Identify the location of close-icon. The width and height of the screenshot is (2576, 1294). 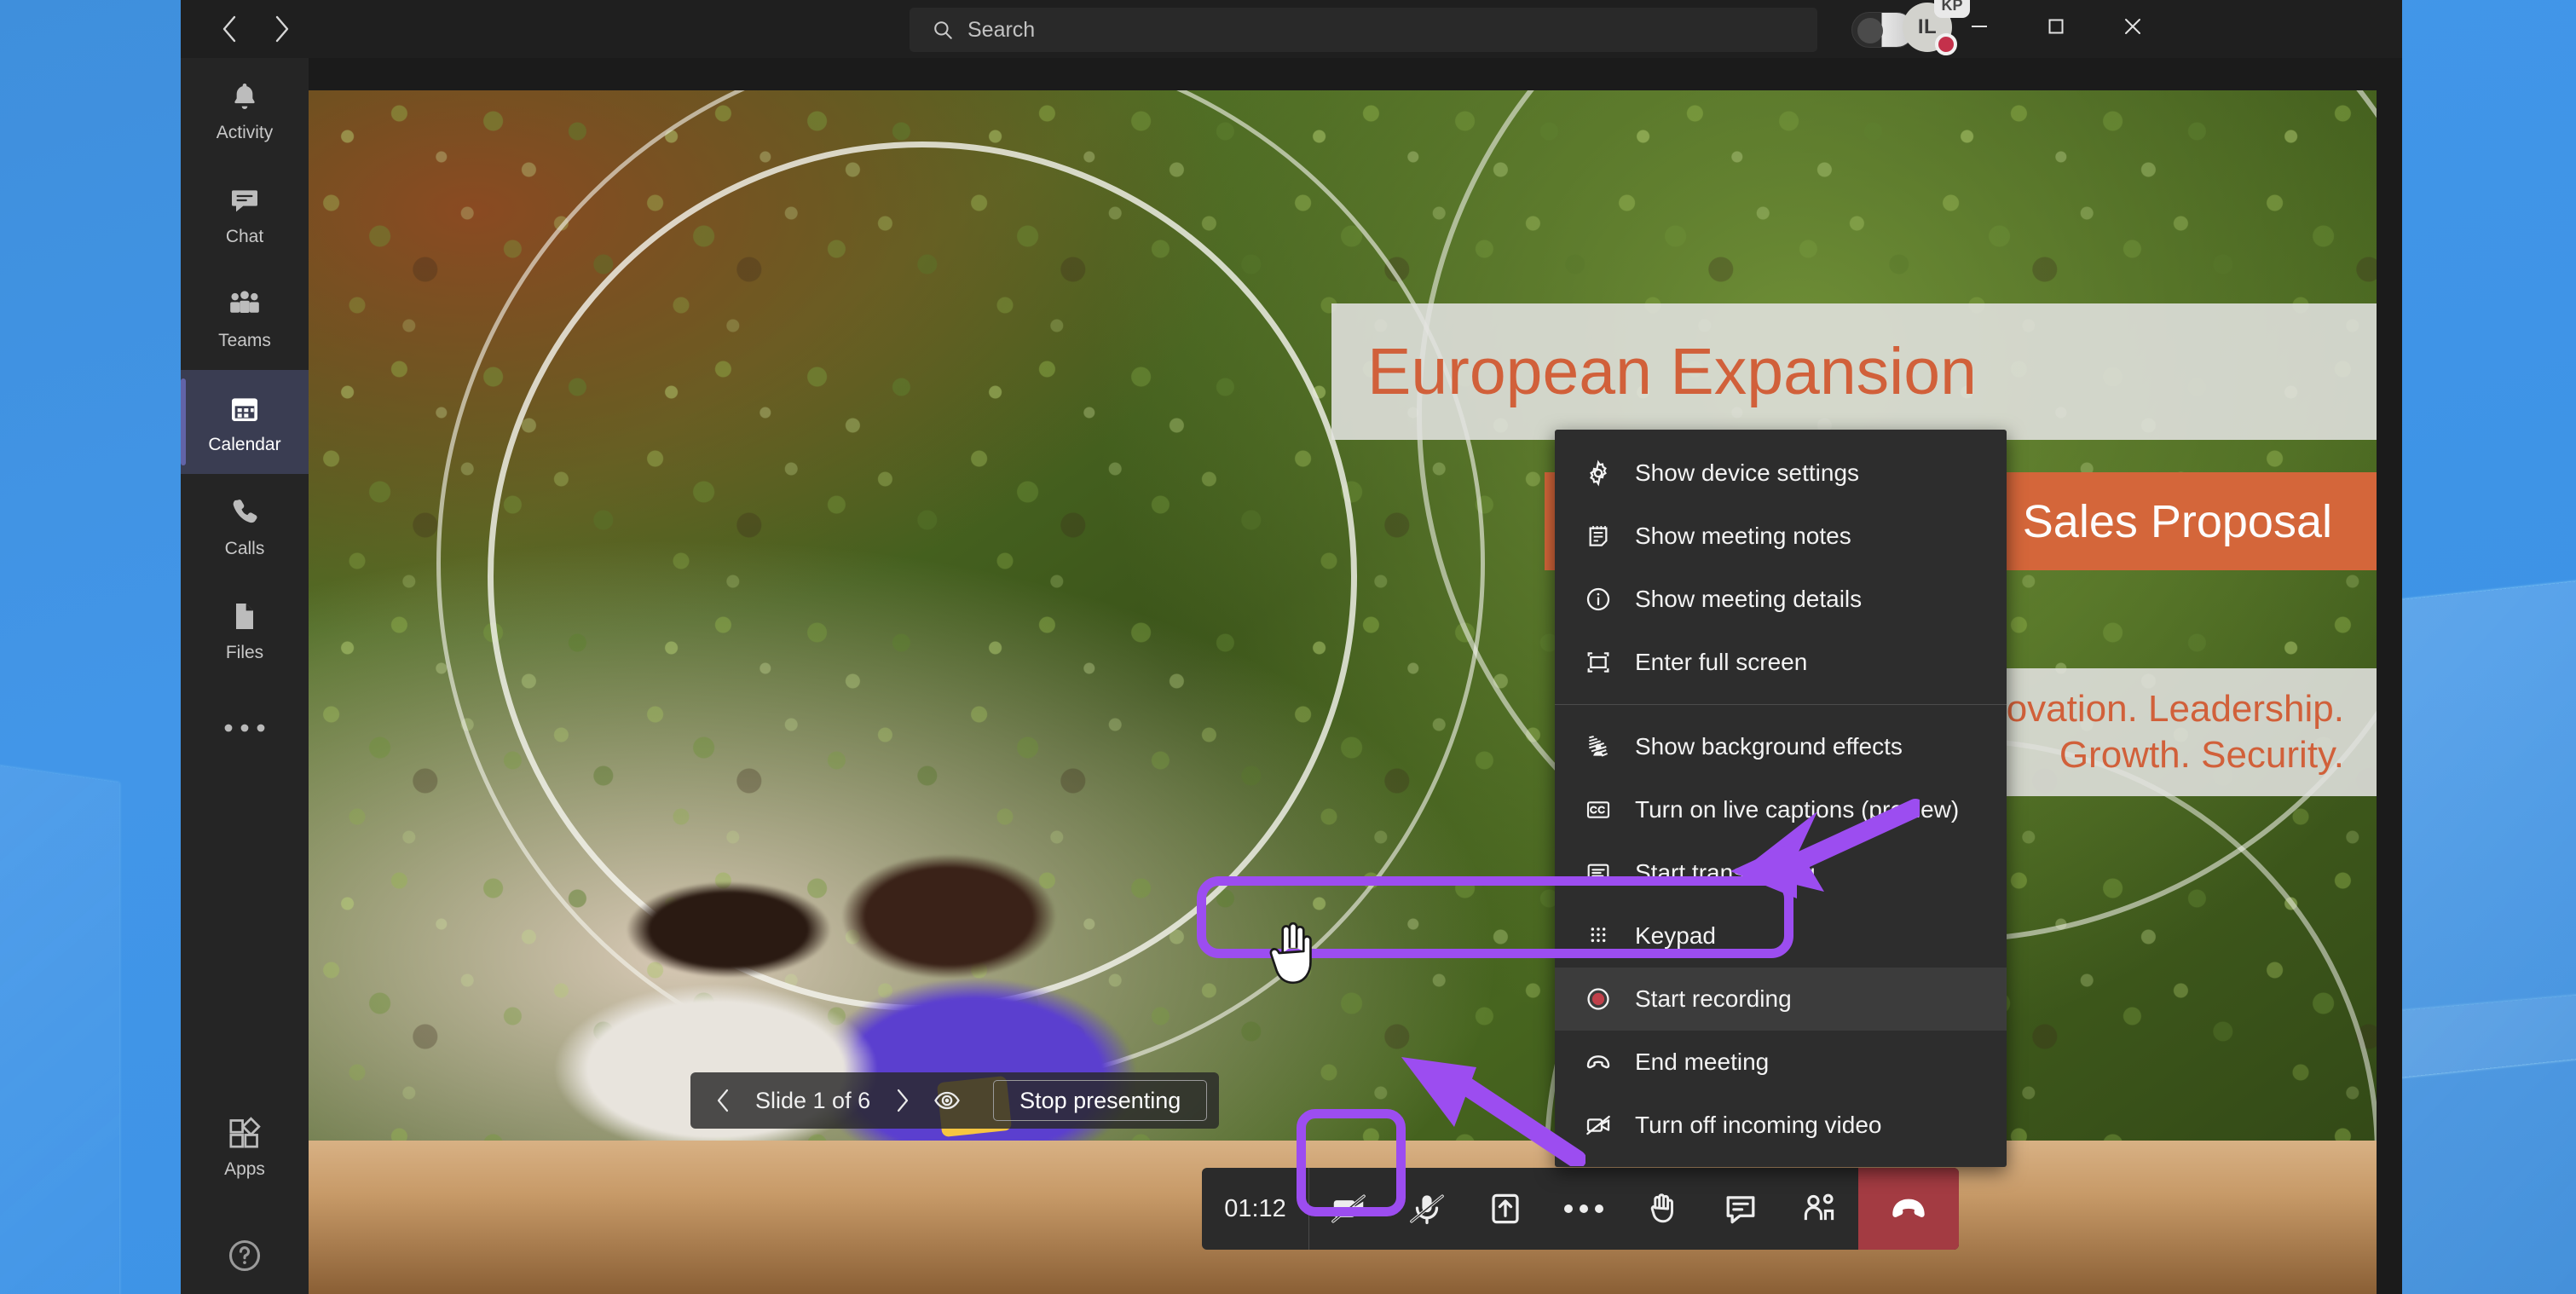
(2132, 26).